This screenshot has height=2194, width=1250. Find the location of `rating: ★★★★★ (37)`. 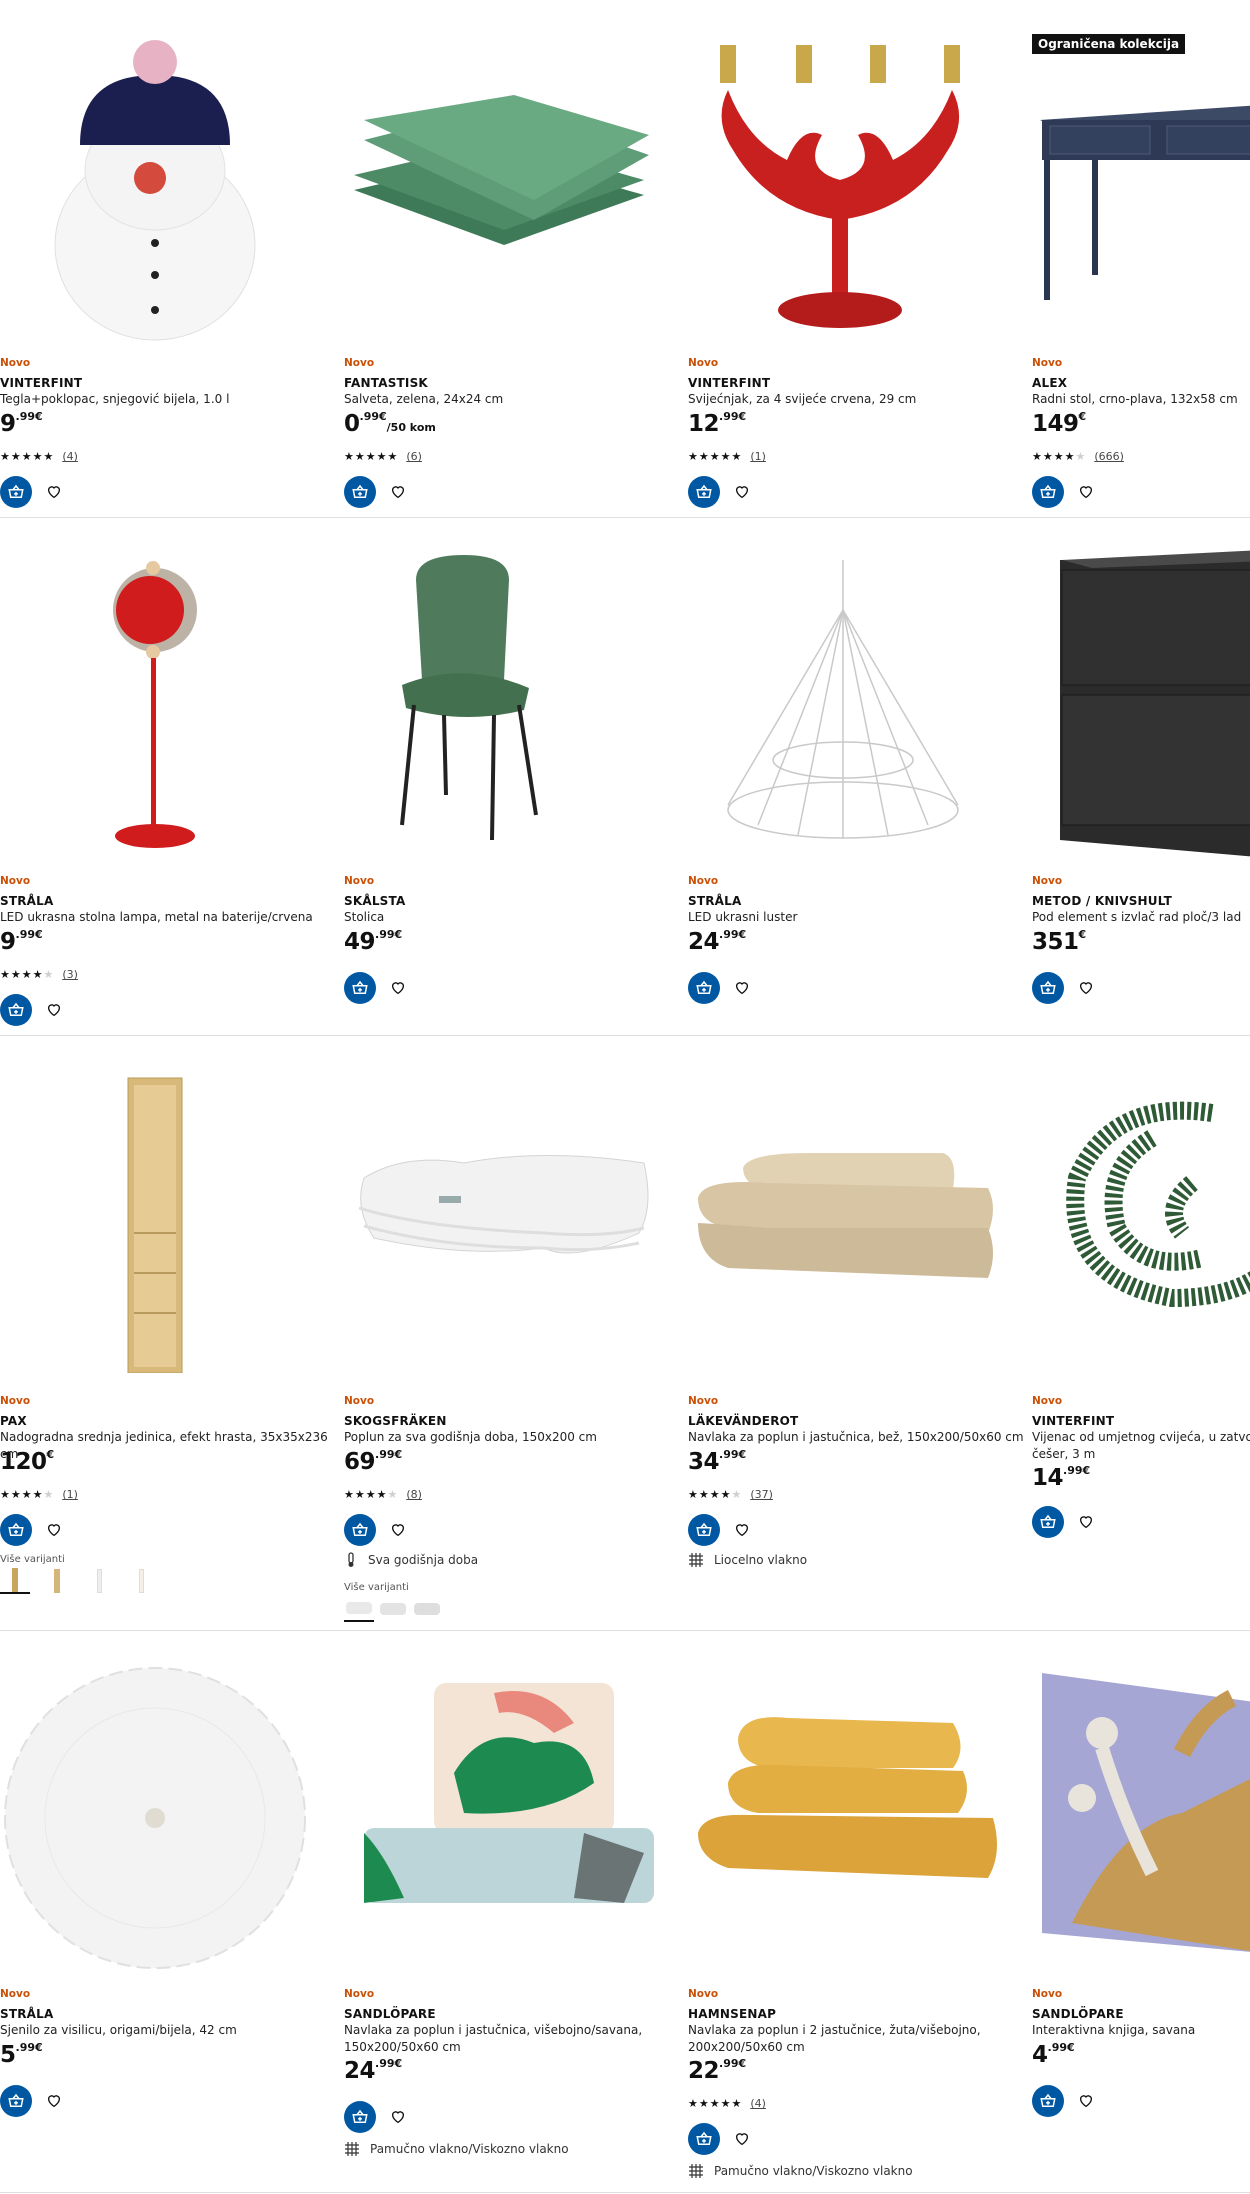

rating: ★★★★★ (37) is located at coordinates (730, 1494).